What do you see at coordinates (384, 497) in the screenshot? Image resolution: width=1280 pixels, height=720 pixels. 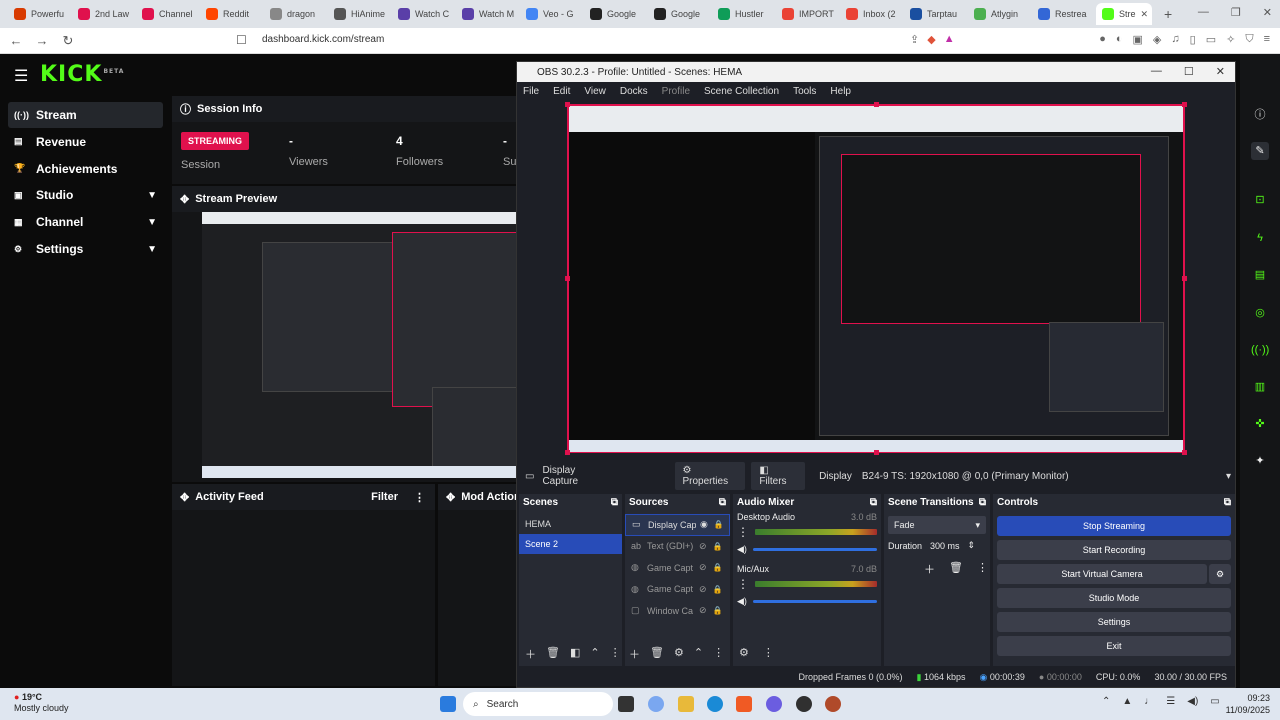 I see `filter-button: Filter` at bounding box center [384, 497].